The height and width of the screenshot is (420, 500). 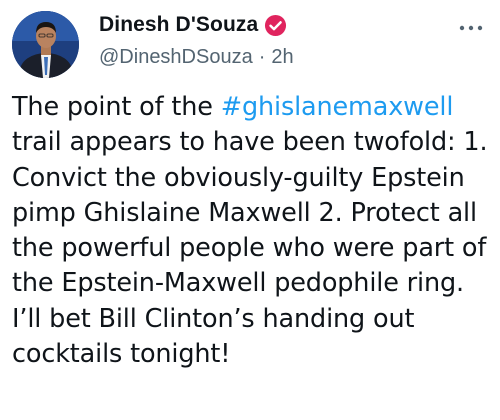 I want to click on author-name-row: Dinesh D'Souza, so click(x=193, y=25).